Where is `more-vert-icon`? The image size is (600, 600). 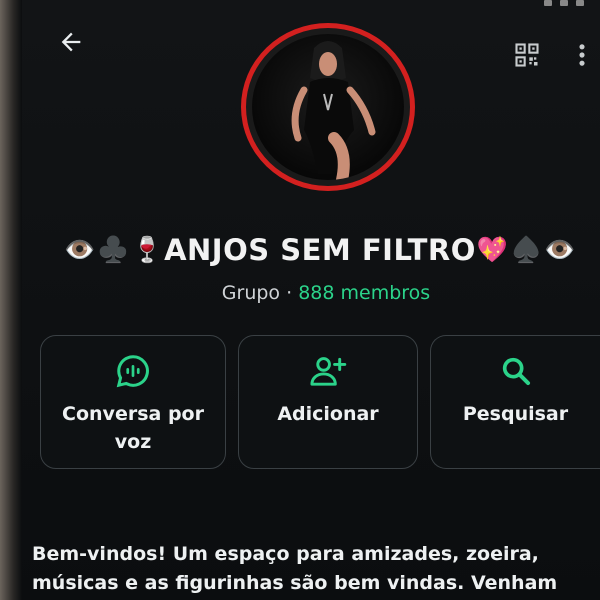 more-vert-icon is located at coordinates (582, 55).